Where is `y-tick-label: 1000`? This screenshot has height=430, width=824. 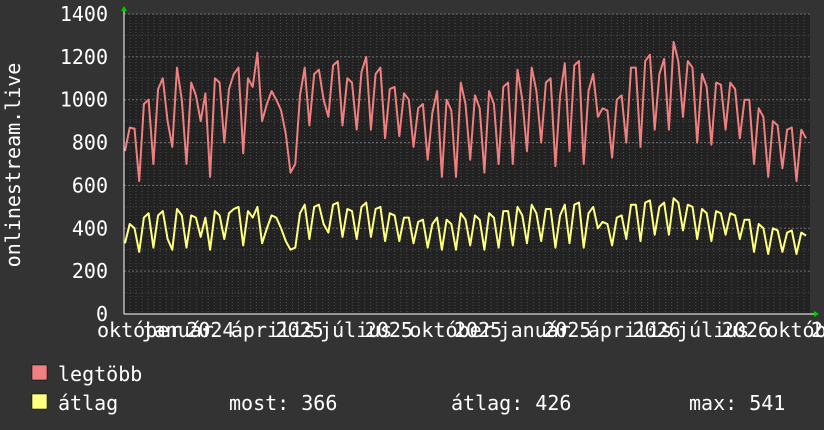
y-tick-label: 1000 is located at coordinates (84, 100).